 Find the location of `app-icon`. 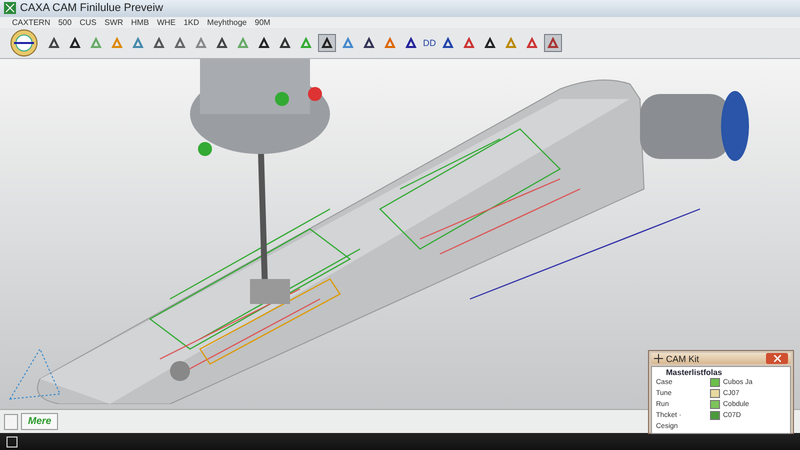

app-icon is located at coordinates (10, 8).